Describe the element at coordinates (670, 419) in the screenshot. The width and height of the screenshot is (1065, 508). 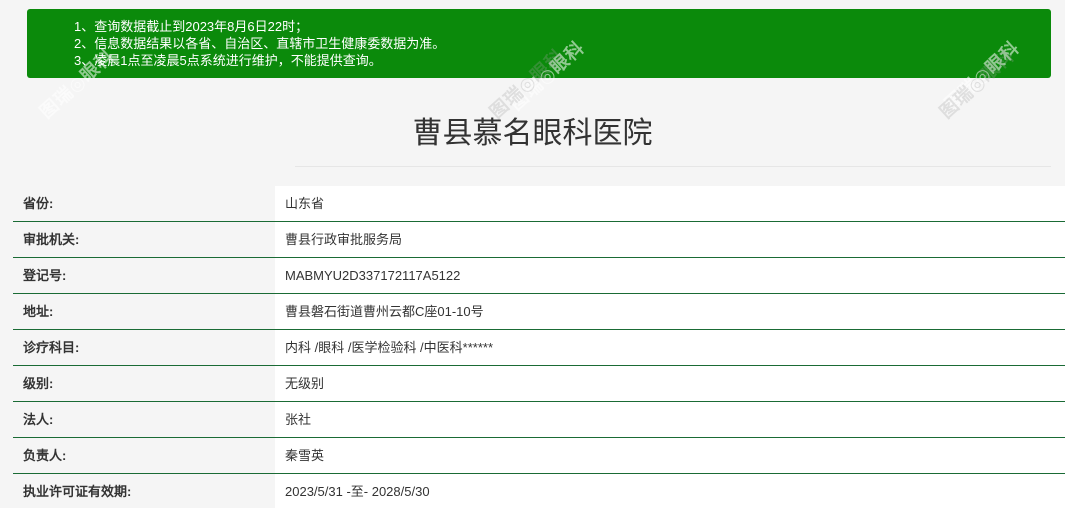
I see `info-value: 张社` at that location.